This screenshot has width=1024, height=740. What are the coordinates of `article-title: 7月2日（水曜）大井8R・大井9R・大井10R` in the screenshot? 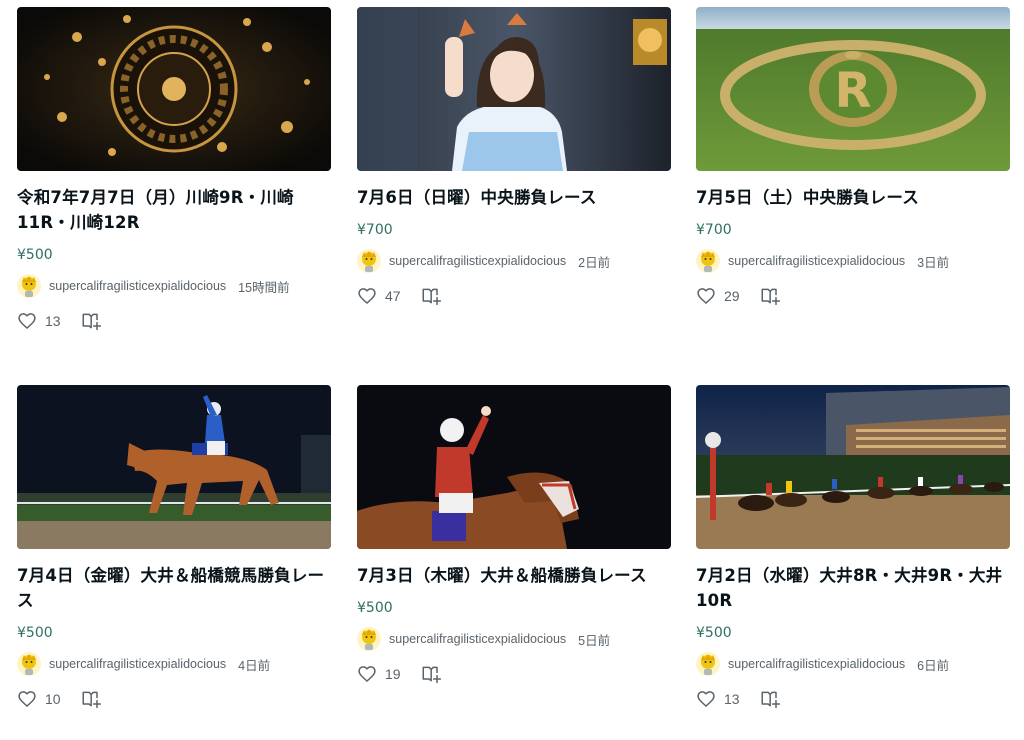 It's located at (853, 588).